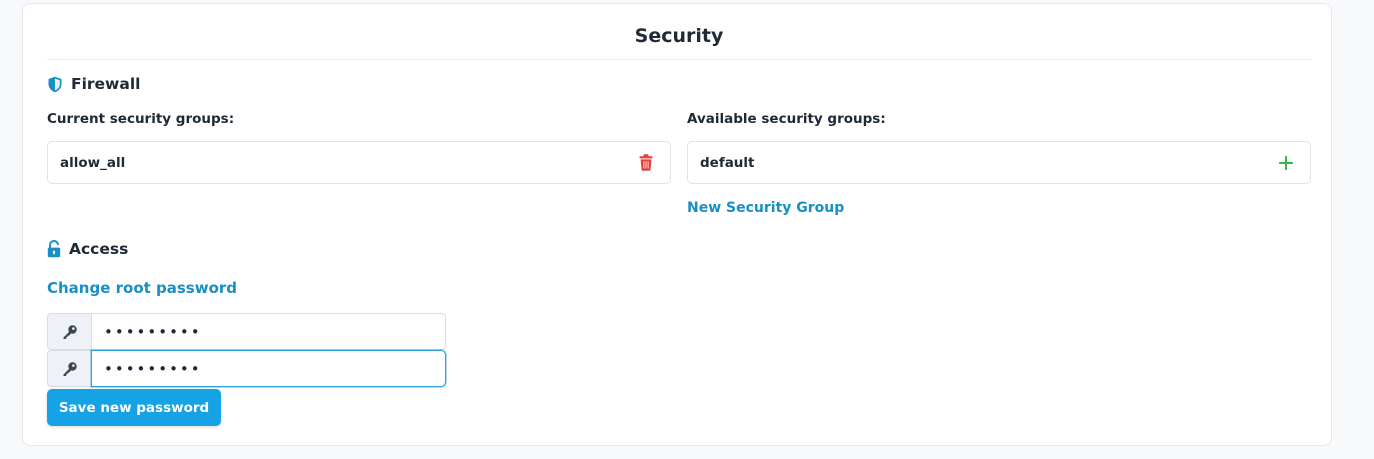 The height and width of the screenshot is (459, 1374). What do you see at coordinates (268, 368) in the screenshot?
I see `confirm-password-input` at bounding box center [268, 368].